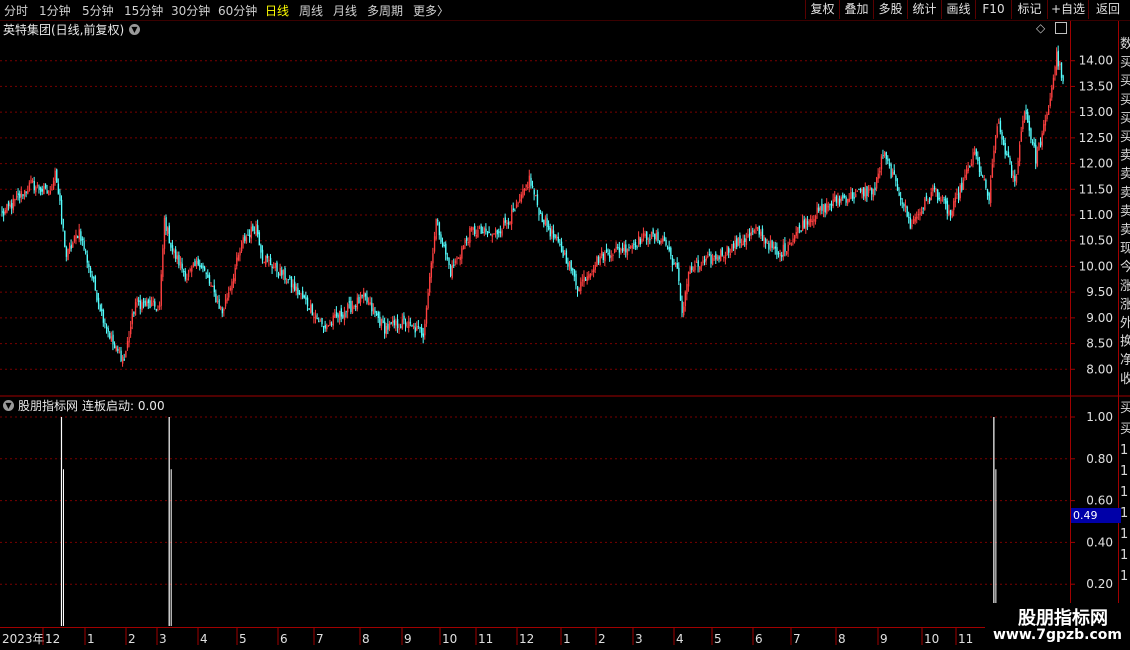  What do you see at coordinates (1125, 379) in the screenshot?
I see `quote-panel-char: 收` at bounding box center [1125, 379].